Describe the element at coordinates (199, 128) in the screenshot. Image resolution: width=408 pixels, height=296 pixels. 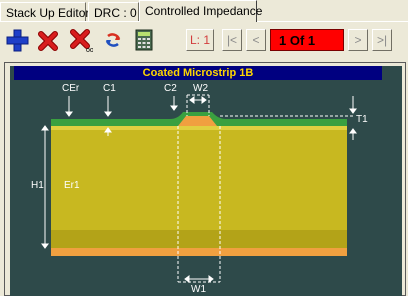
I see `dielectric-highlight` at that location.